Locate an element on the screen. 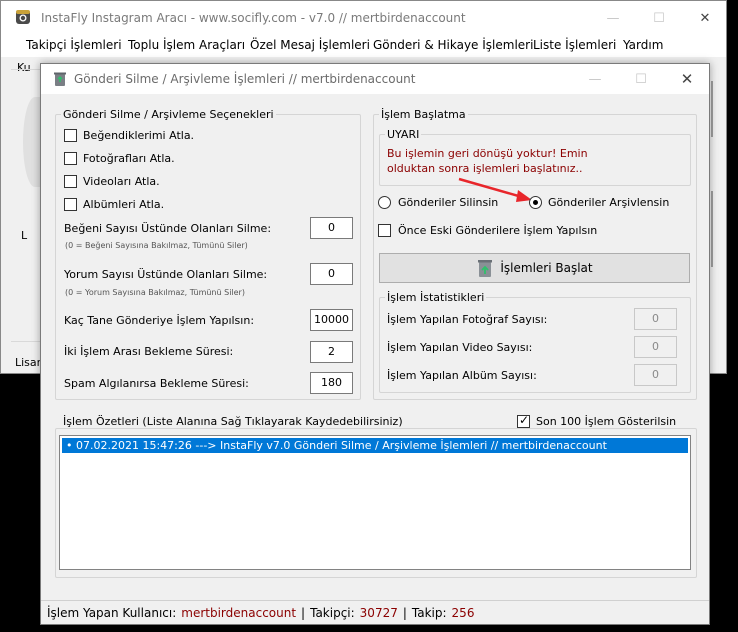 The image size is (738, 632). stat-album-value: 0 is located at coordinates (655, 375).